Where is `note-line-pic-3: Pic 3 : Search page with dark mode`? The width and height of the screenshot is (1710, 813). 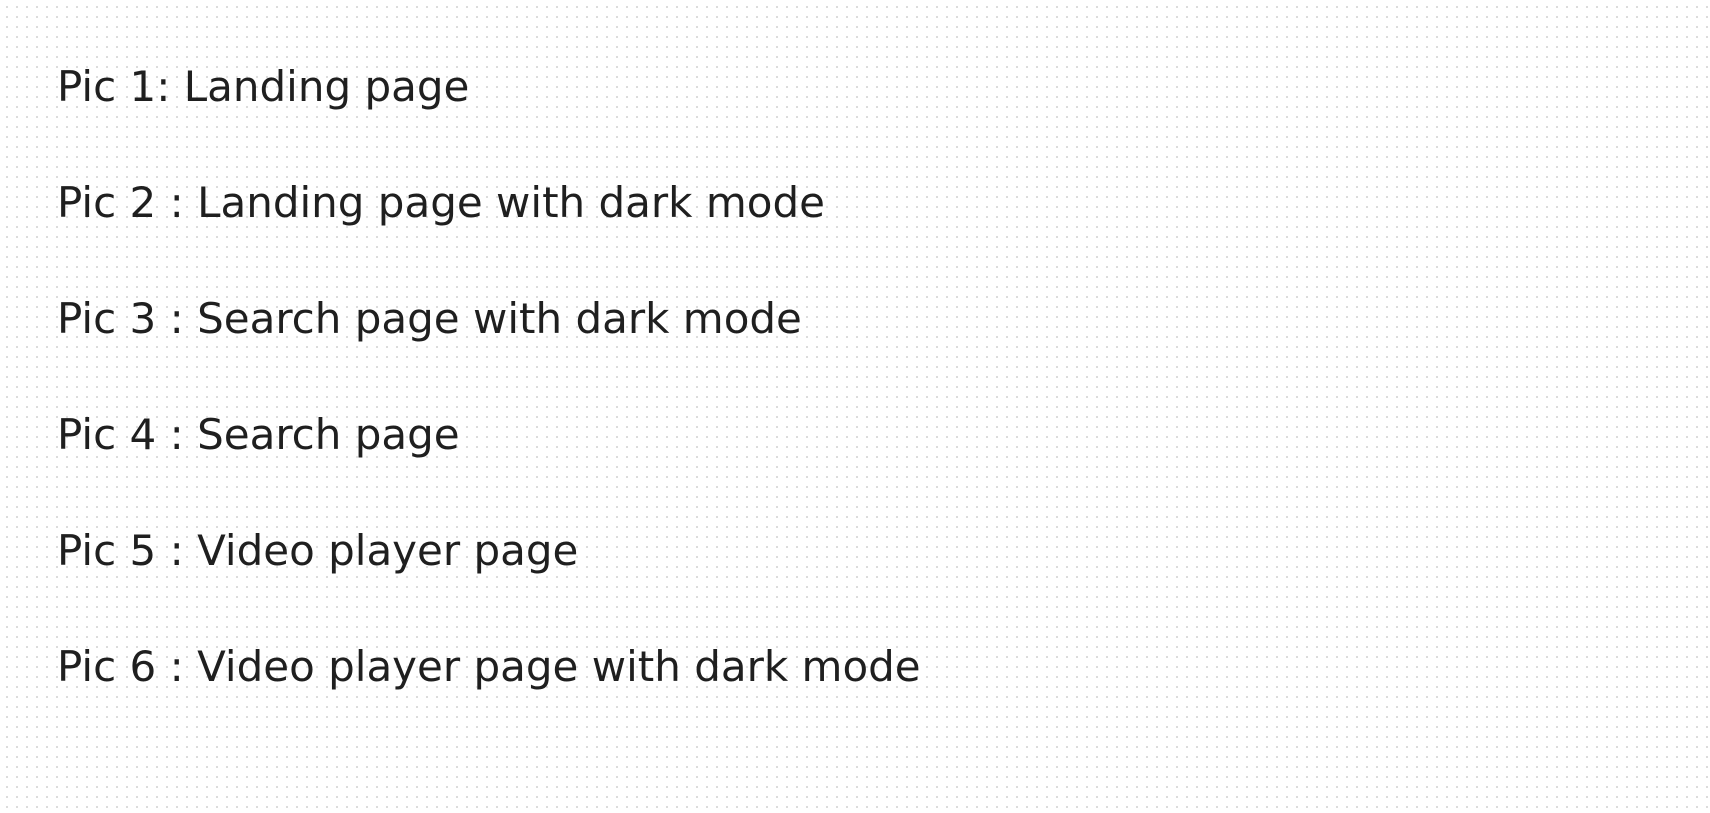
note-line-pic-3: Pic 3 : Search page with dark mode is located at coordinates (429, 318).